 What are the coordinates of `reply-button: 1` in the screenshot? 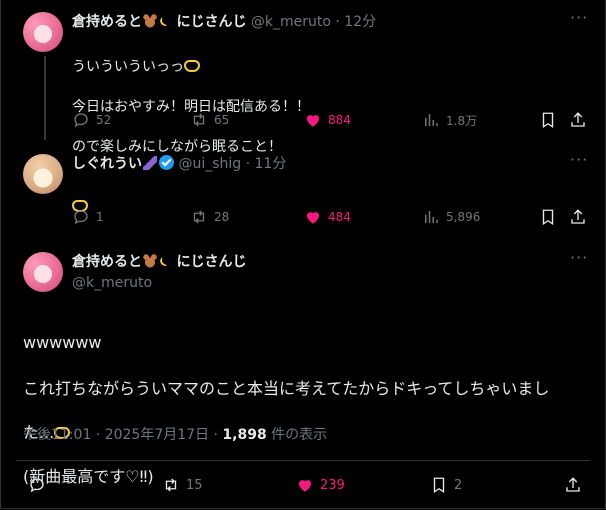 It's located at (88, 217).